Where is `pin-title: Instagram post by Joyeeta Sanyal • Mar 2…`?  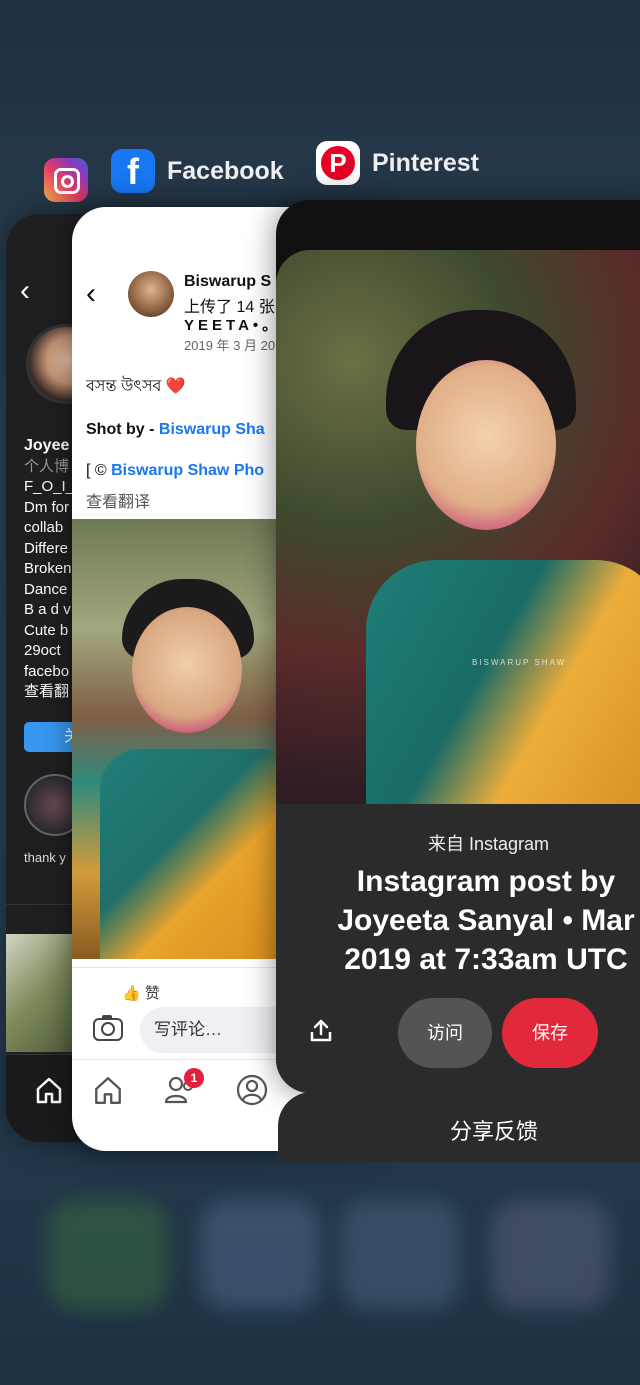 pin-title: Instagram post by Joyeeta Sanyal • Mar 2… is located at coordinates (468, 920).